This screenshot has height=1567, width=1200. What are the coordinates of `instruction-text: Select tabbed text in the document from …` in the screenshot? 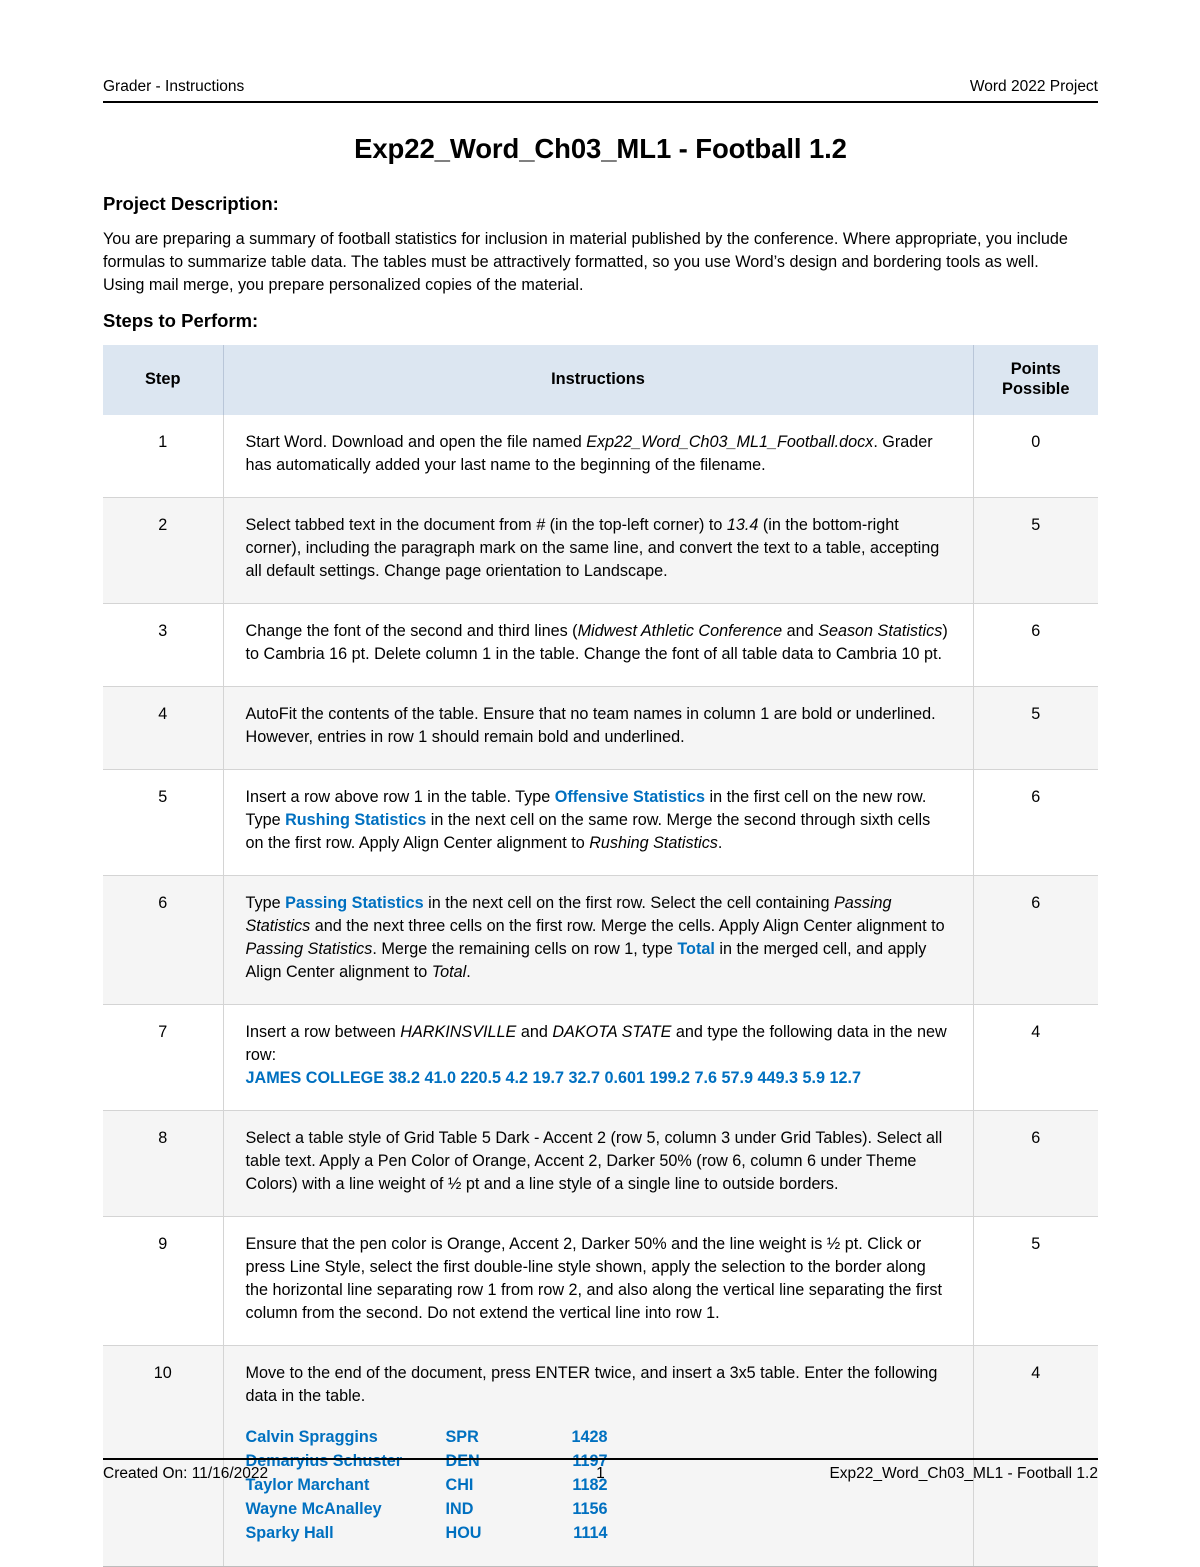 It's located at (597, 548).